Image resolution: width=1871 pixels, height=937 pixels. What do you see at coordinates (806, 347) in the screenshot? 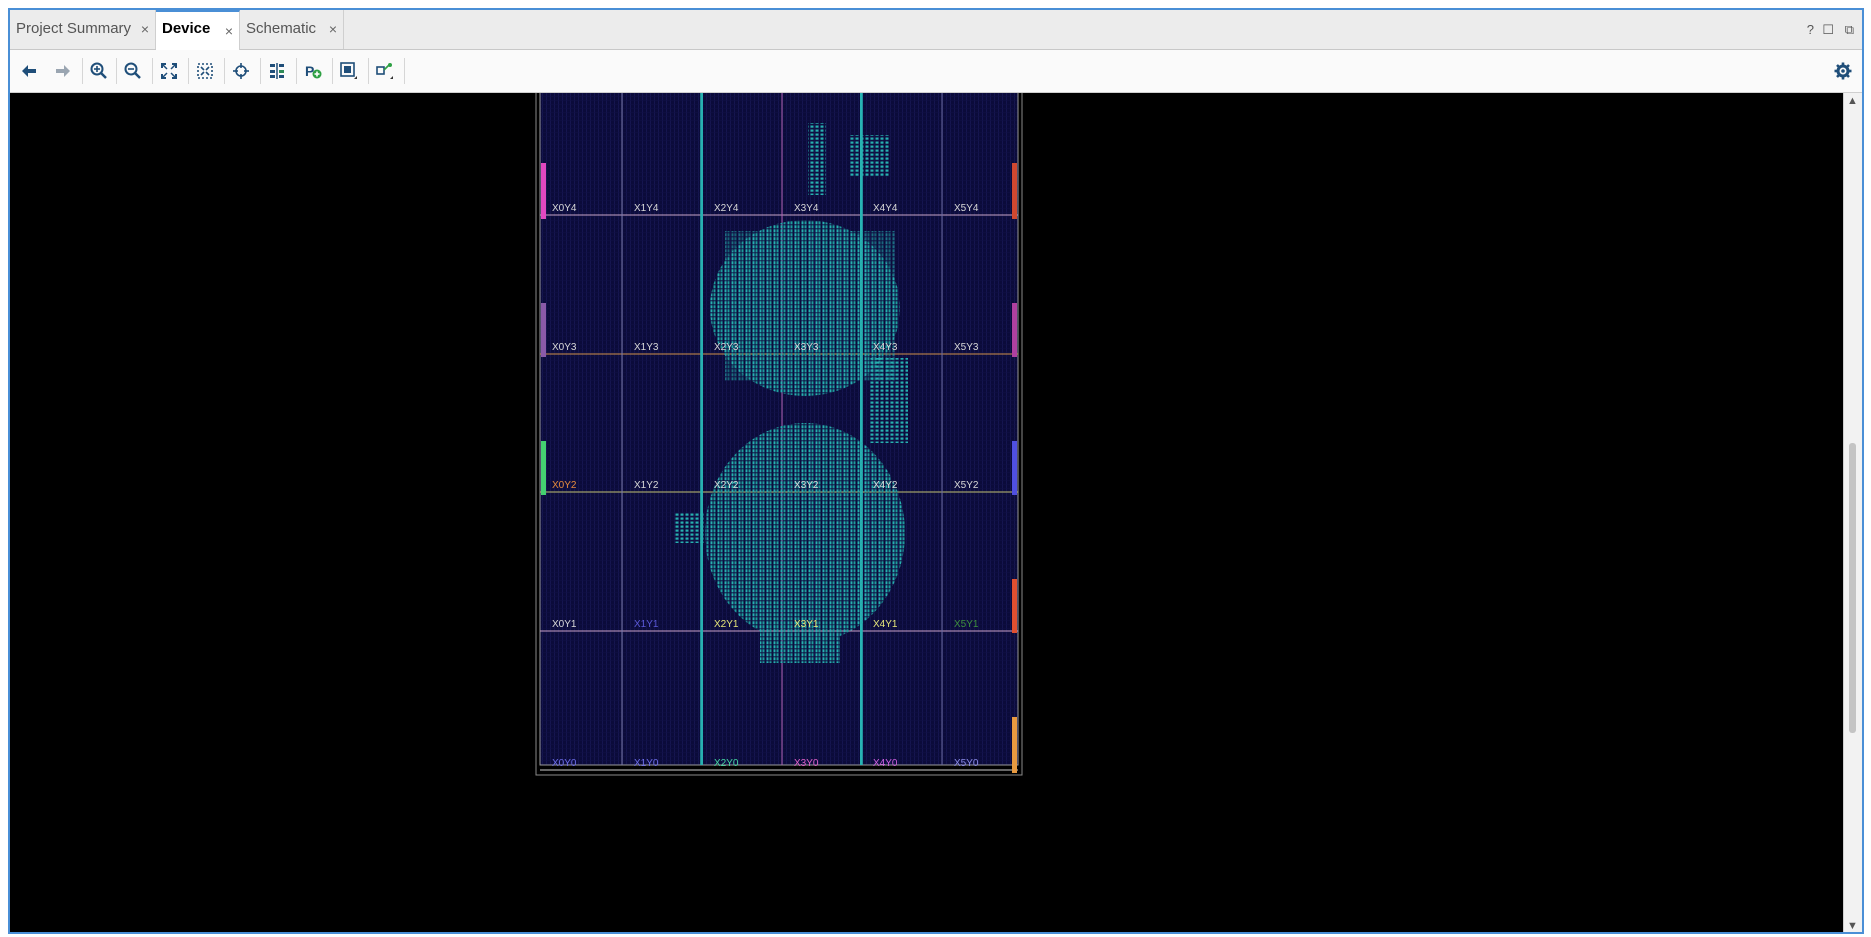
I see `clock-region-label: X3Y3` at bounding box center [806, 347].